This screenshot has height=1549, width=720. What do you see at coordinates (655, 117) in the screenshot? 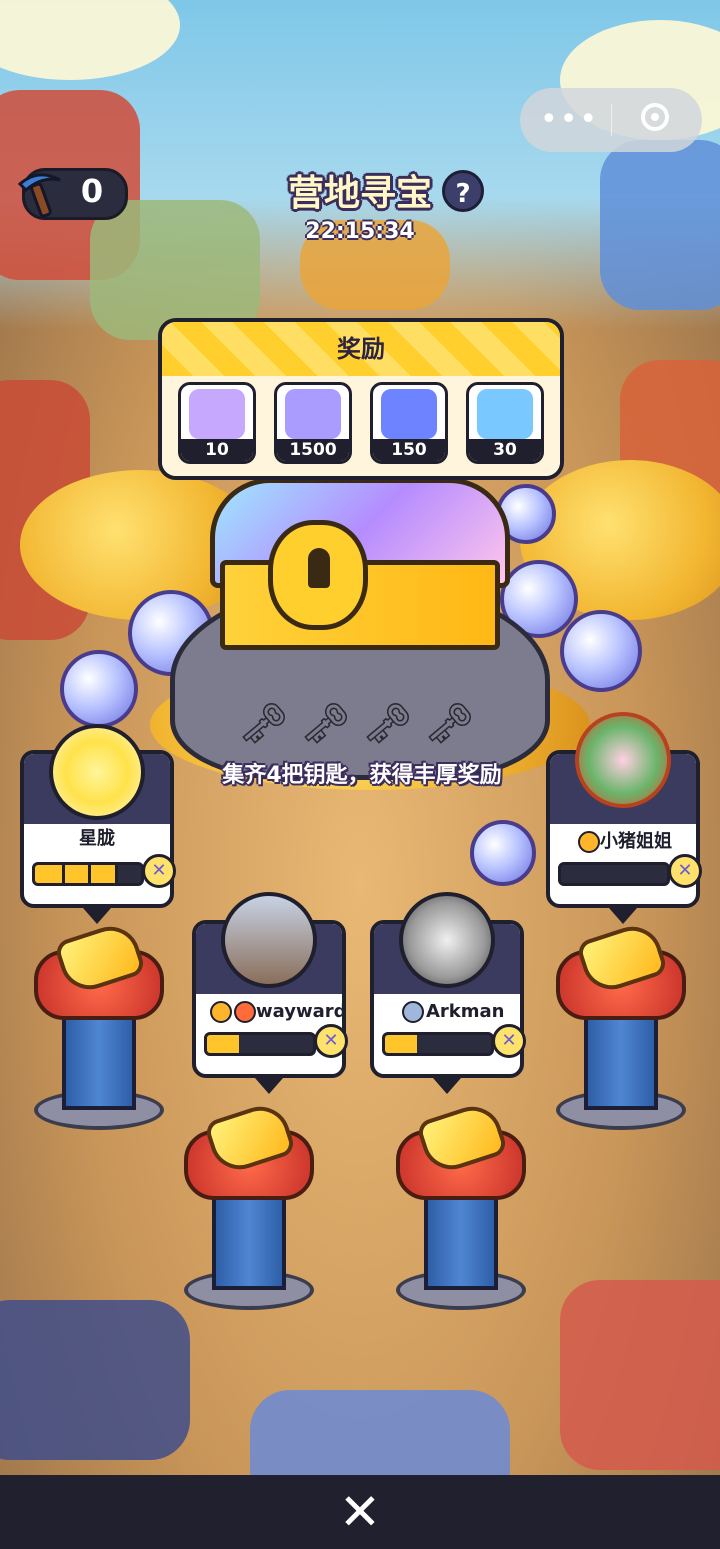
I see `exit-target-icon` at bounding box center [655, 117].